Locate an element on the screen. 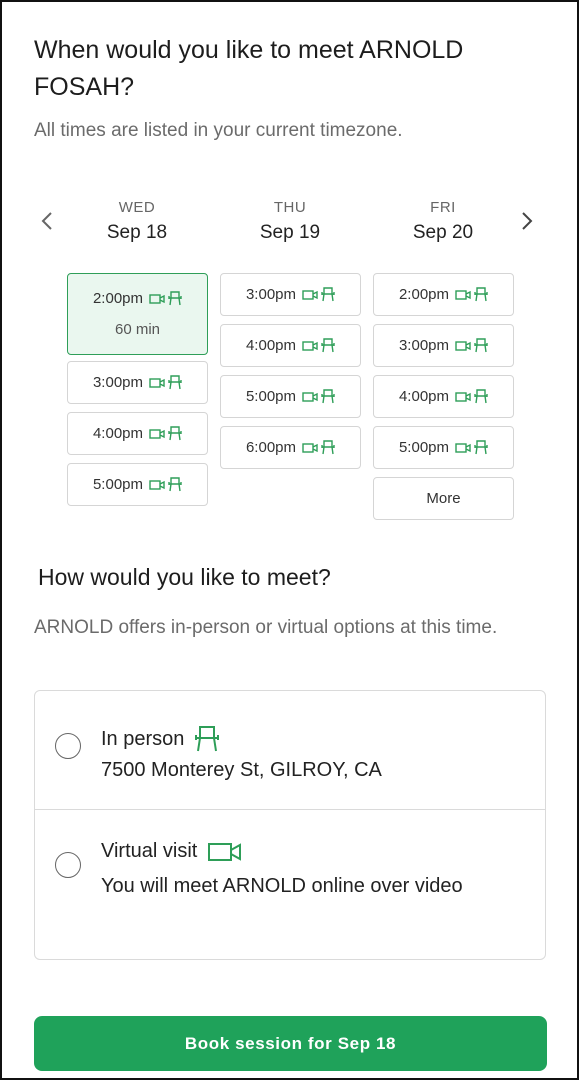 Image resolution: width=579 pixels, height=1080 pixels. chevron-left-icon is located at coordinates (46, 221).